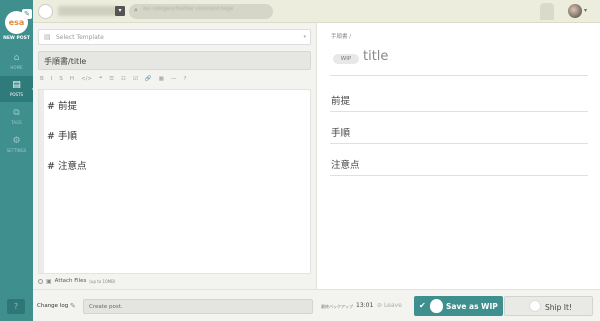  I want to click on leave-button: ⊘ Leave, so click(389, 305).